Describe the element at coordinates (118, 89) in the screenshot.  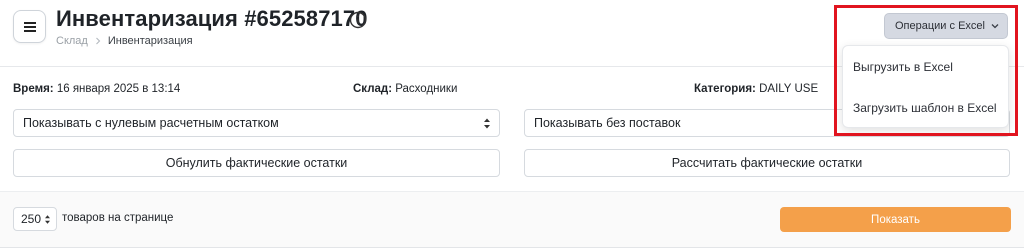
I see `time-value: 16 января 2025 в 13:14` at that location.